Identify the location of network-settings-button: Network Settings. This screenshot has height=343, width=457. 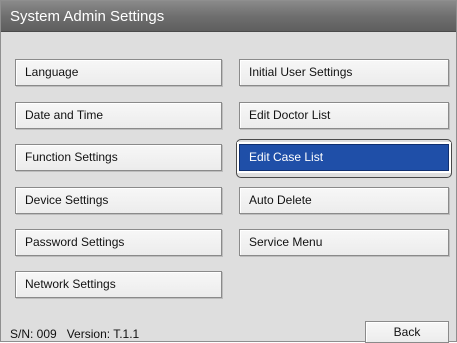
(118, 284).